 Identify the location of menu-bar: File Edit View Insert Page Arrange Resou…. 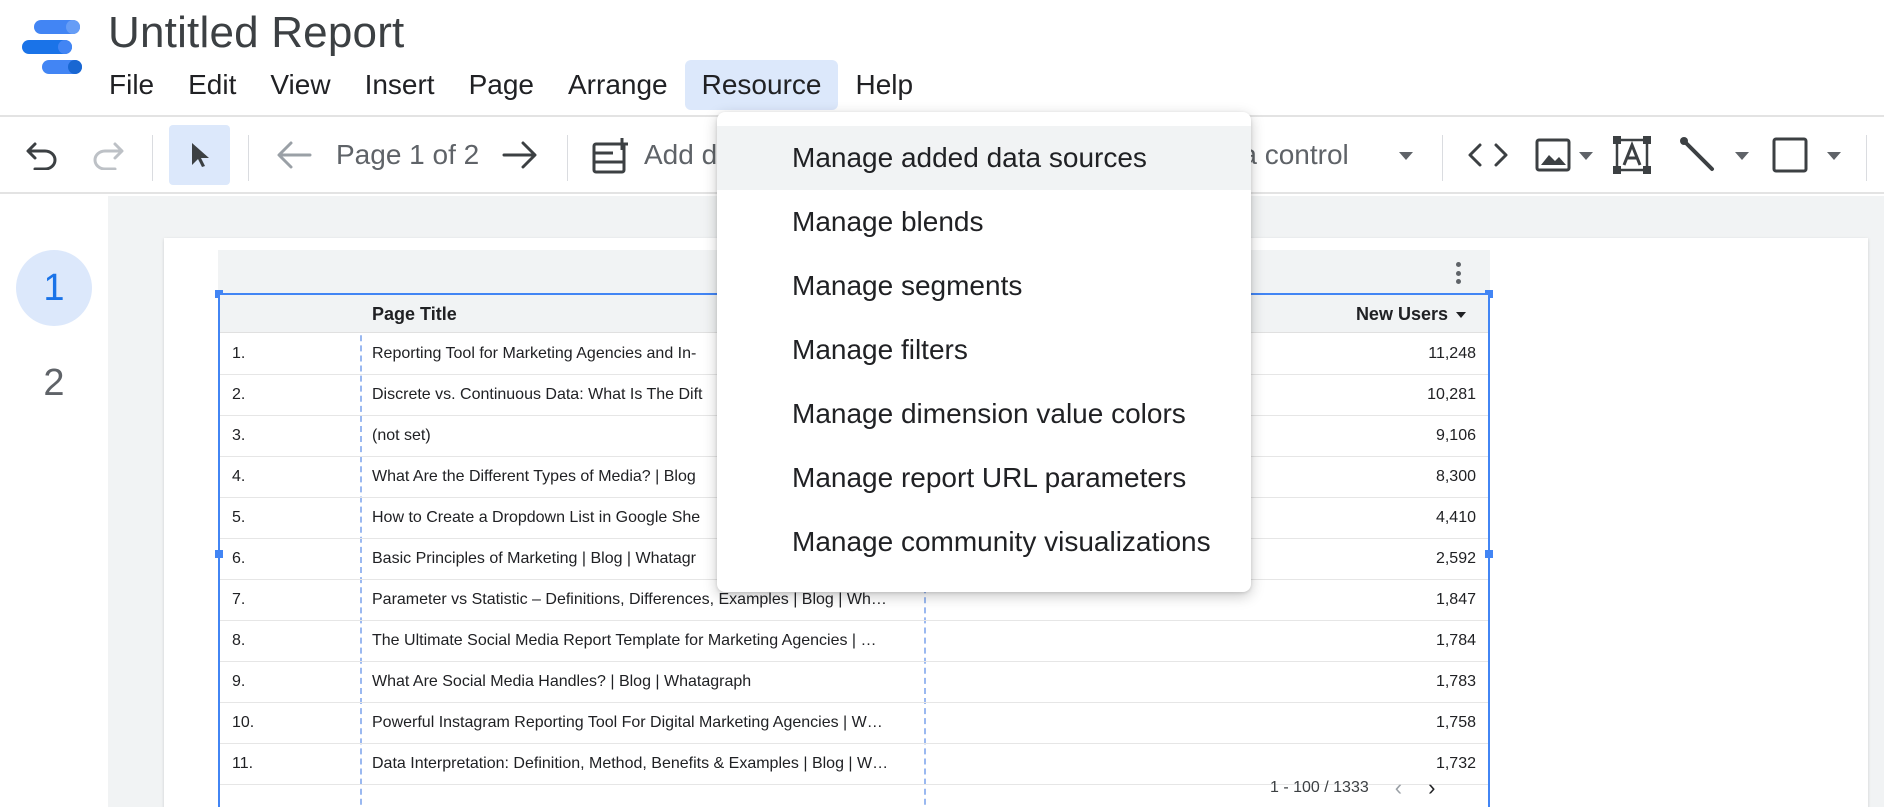
(511, 85).